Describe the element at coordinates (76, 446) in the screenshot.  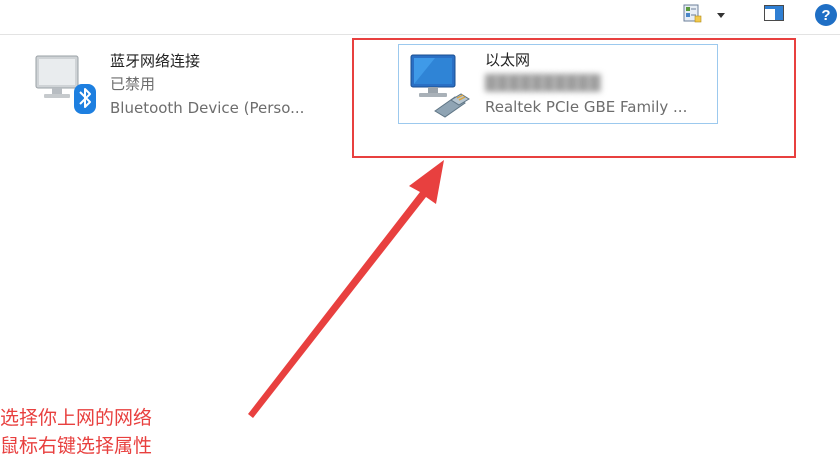
I see `annotation-text-line-2: 鼠标右键选择属性` at that location.